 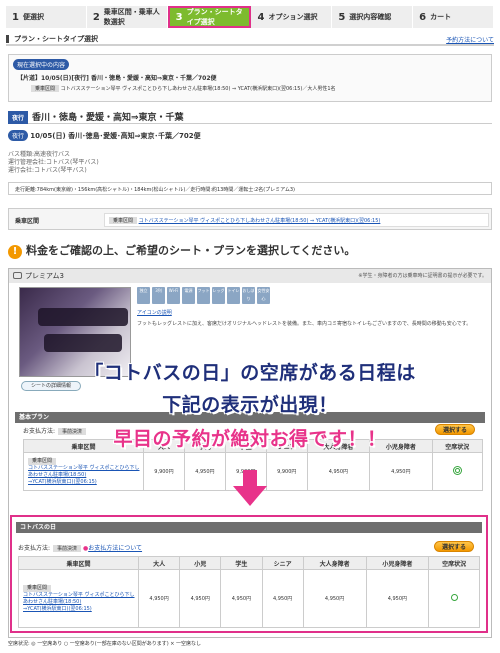 What do you see at coordinates (41, 64) in the screenshot?
I see `current-selection-badge: 現在選択中の内容` at bounding box center [41, 64].